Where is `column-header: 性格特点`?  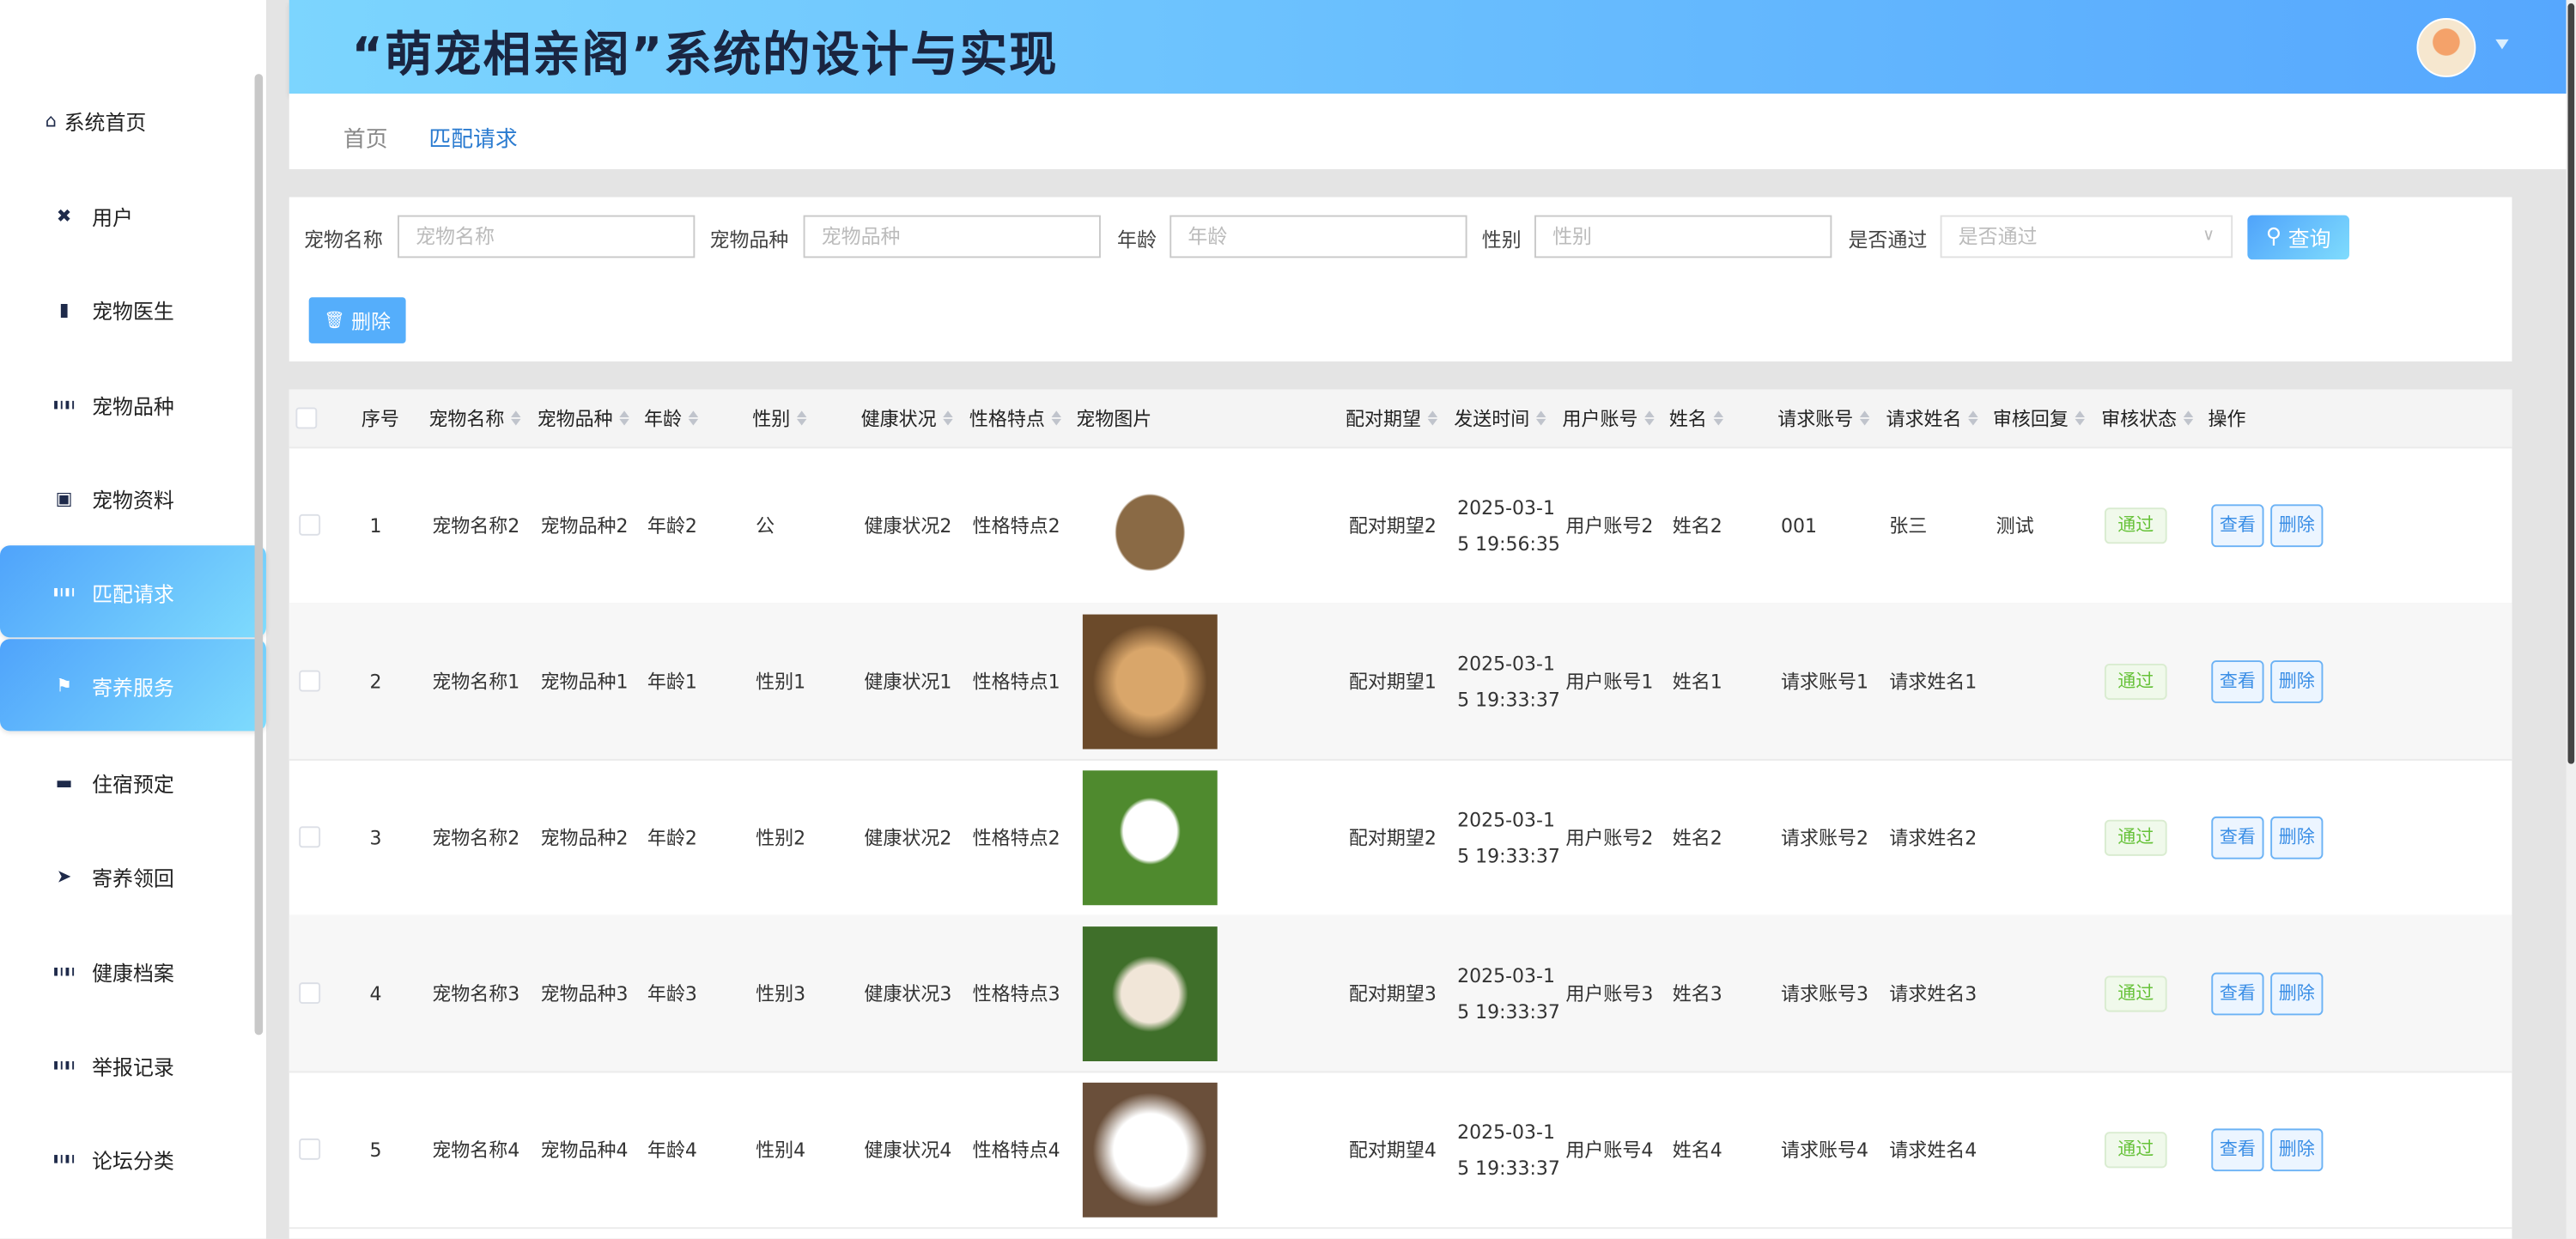
column-header: 性格特点 is located at coordinates (1023, 418).